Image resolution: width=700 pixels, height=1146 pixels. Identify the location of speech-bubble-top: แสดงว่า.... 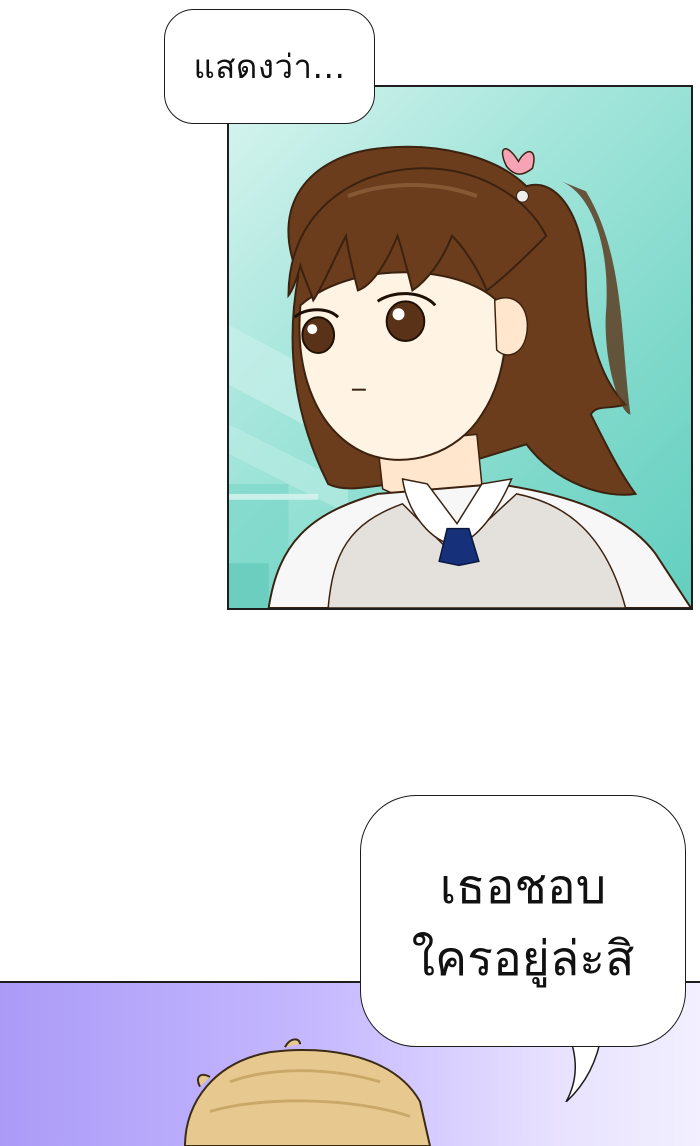
(269, 66).